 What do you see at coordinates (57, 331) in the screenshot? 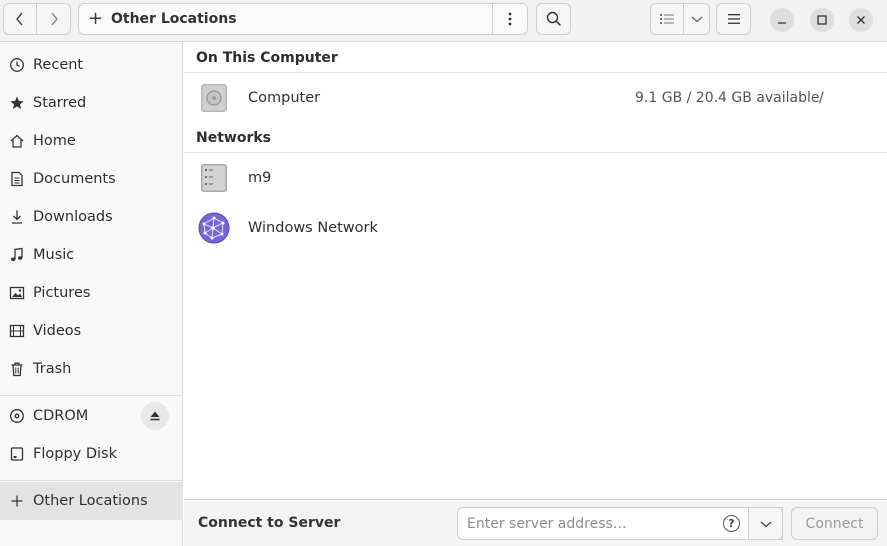
I see `sidebar-item-label: Videos` at bounding box center [57, 331].